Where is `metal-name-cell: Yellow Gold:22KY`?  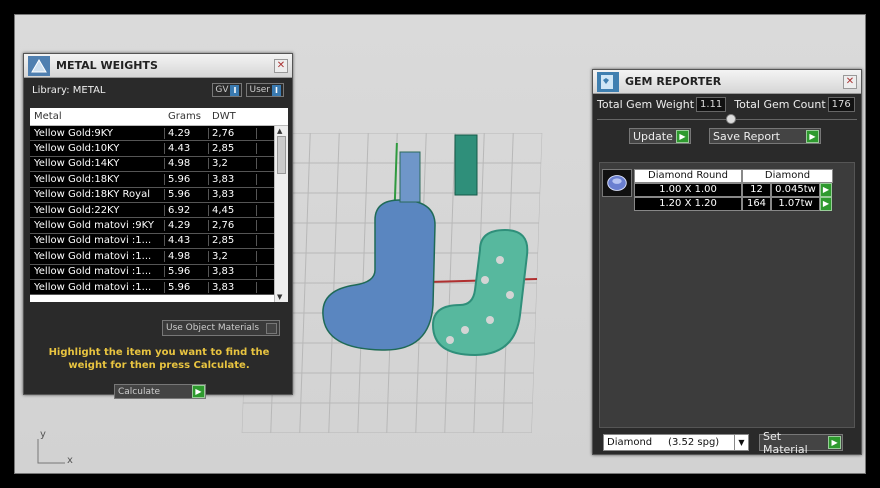 metal-name-cell: Yellow Gold:22KY is located at coordinates (97, 210).